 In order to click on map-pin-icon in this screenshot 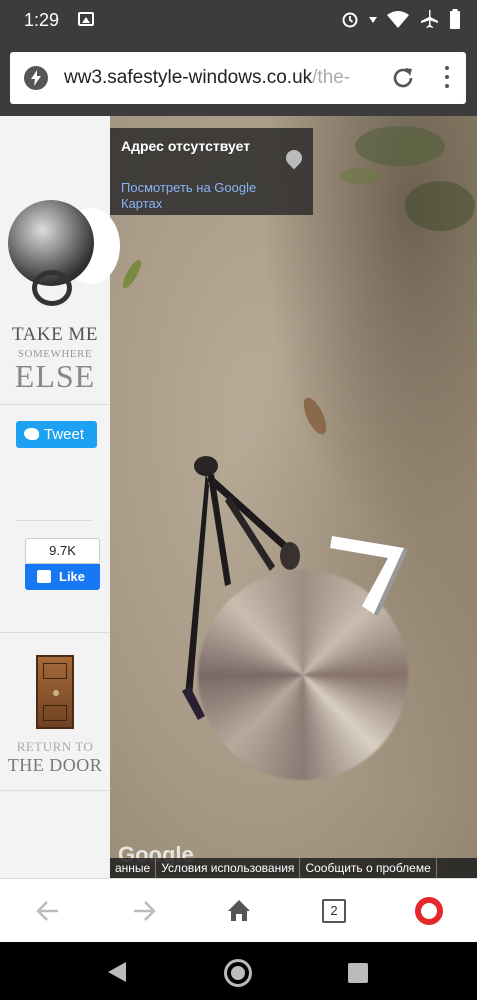, I will do `click(294, 158)`.